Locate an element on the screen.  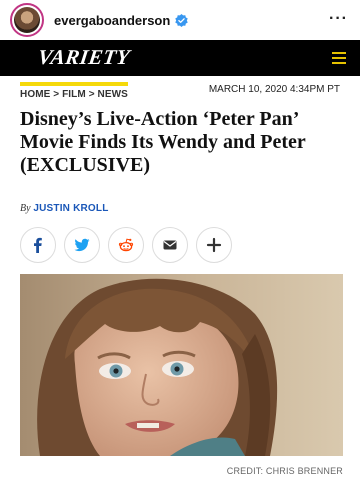
photo-credit: CREDIT: CHRIS BRENNER is located at coordinates (284, 471).